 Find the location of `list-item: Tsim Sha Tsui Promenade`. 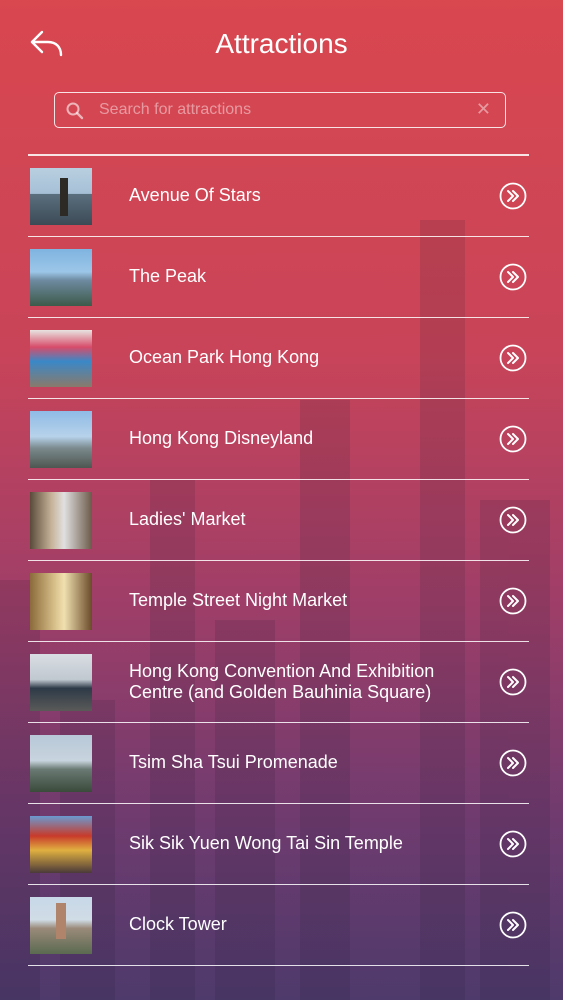

list-item: Tsim Sha Tsui Promenade is located at coordinates (278, 763).